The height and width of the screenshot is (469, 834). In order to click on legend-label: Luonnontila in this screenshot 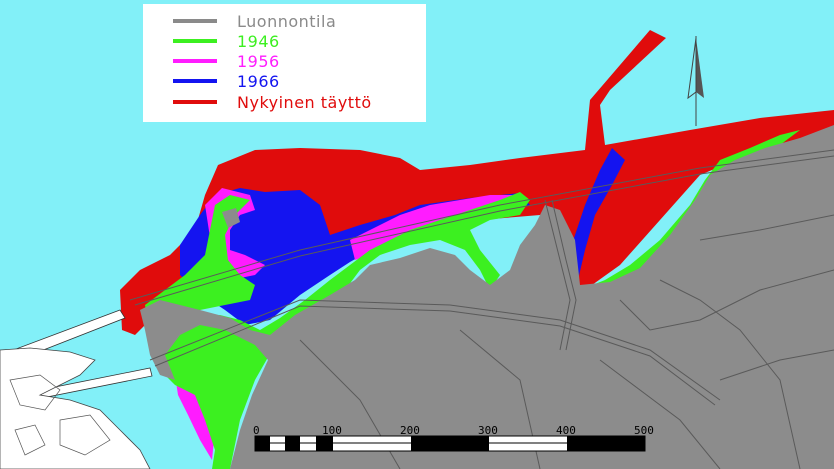, I will do `click(287, 21)`.